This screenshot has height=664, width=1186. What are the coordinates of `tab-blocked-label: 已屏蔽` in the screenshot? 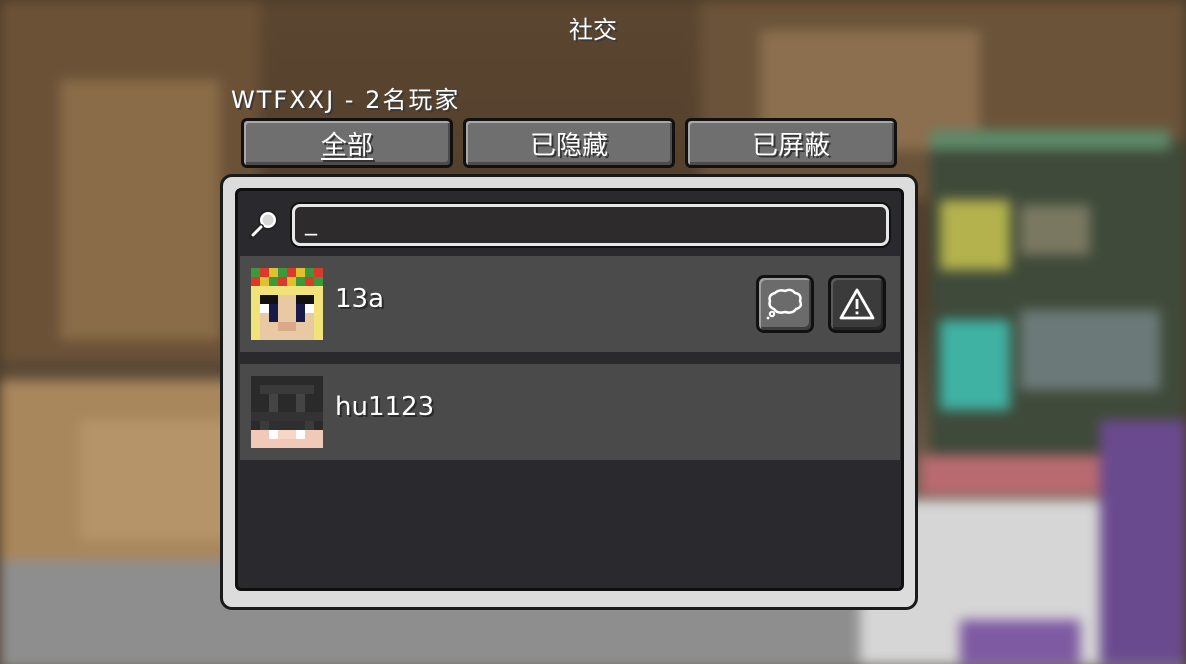 It's located at (790, 145).